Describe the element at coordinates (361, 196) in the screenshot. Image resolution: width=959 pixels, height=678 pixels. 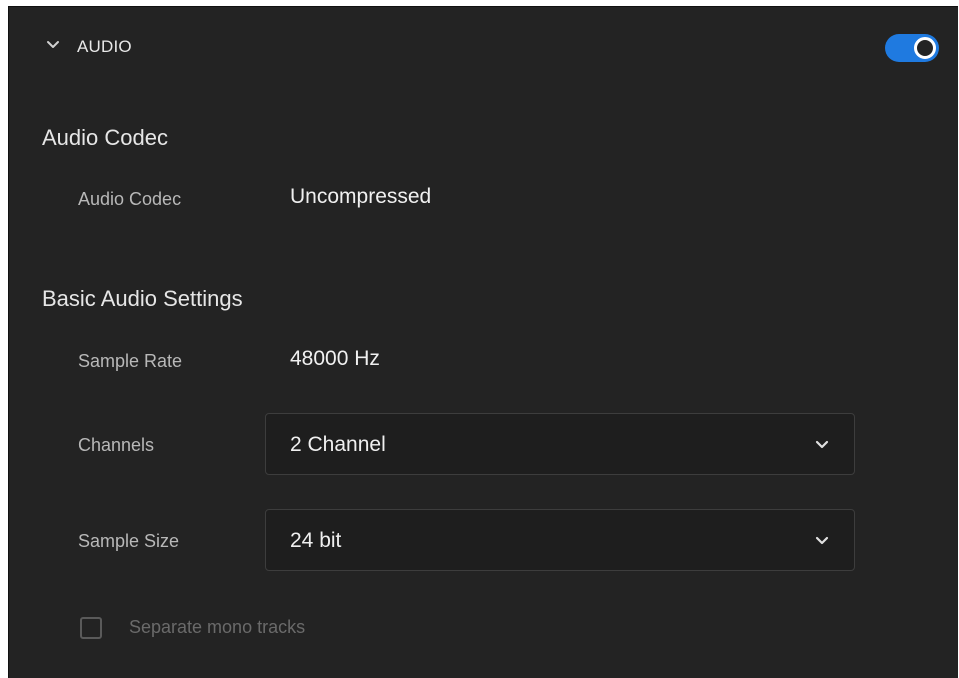
I see `audio-codec-value: Uncompressed` at that location.